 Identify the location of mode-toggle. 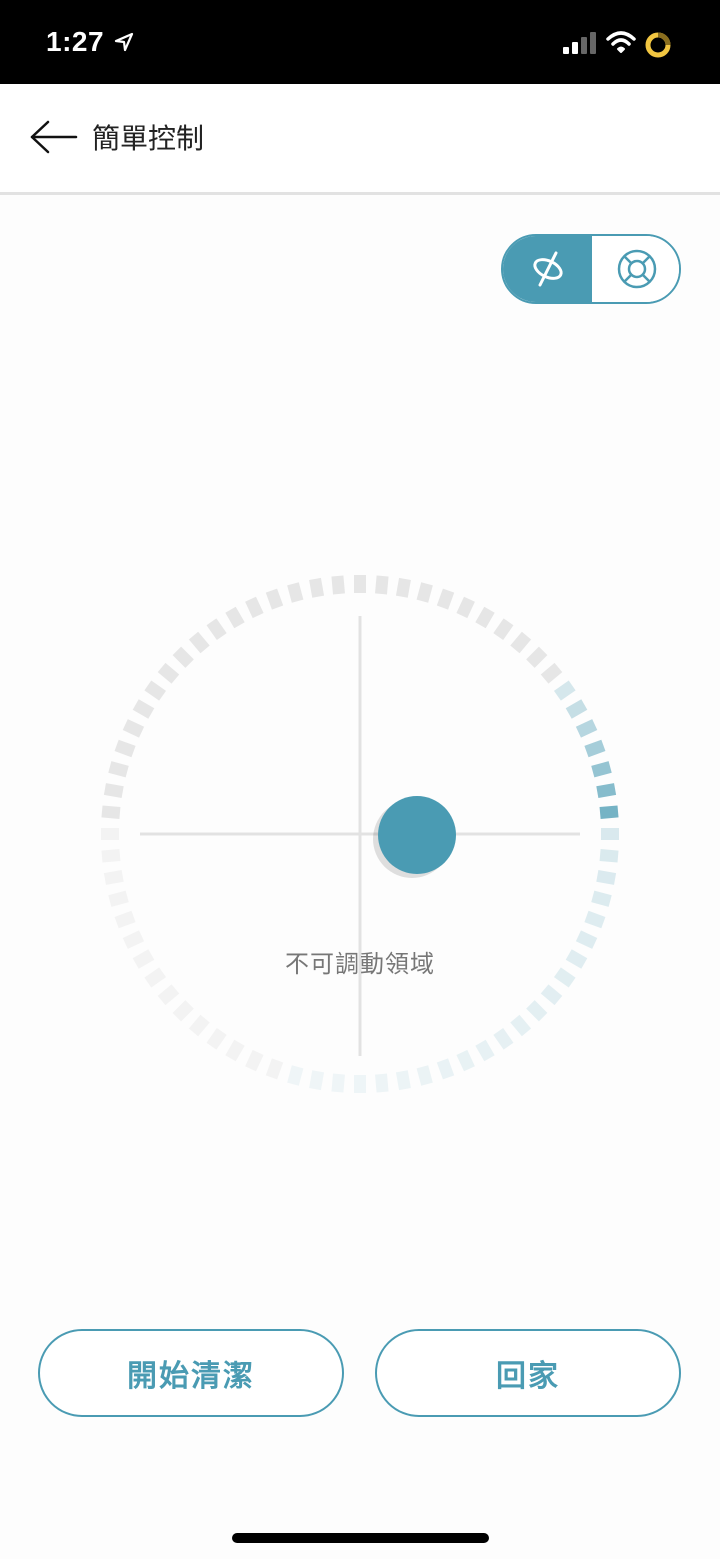
(591, 269).